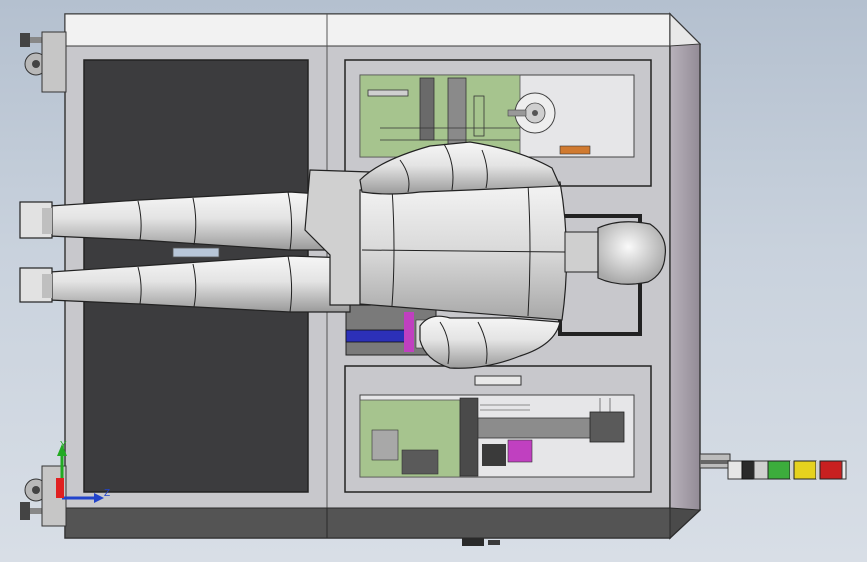 The width and height of the screenshot is (867, 562). Describe the element at coordinates (773, 466) in the screenshot. I see `tower-light-icon` at that location.